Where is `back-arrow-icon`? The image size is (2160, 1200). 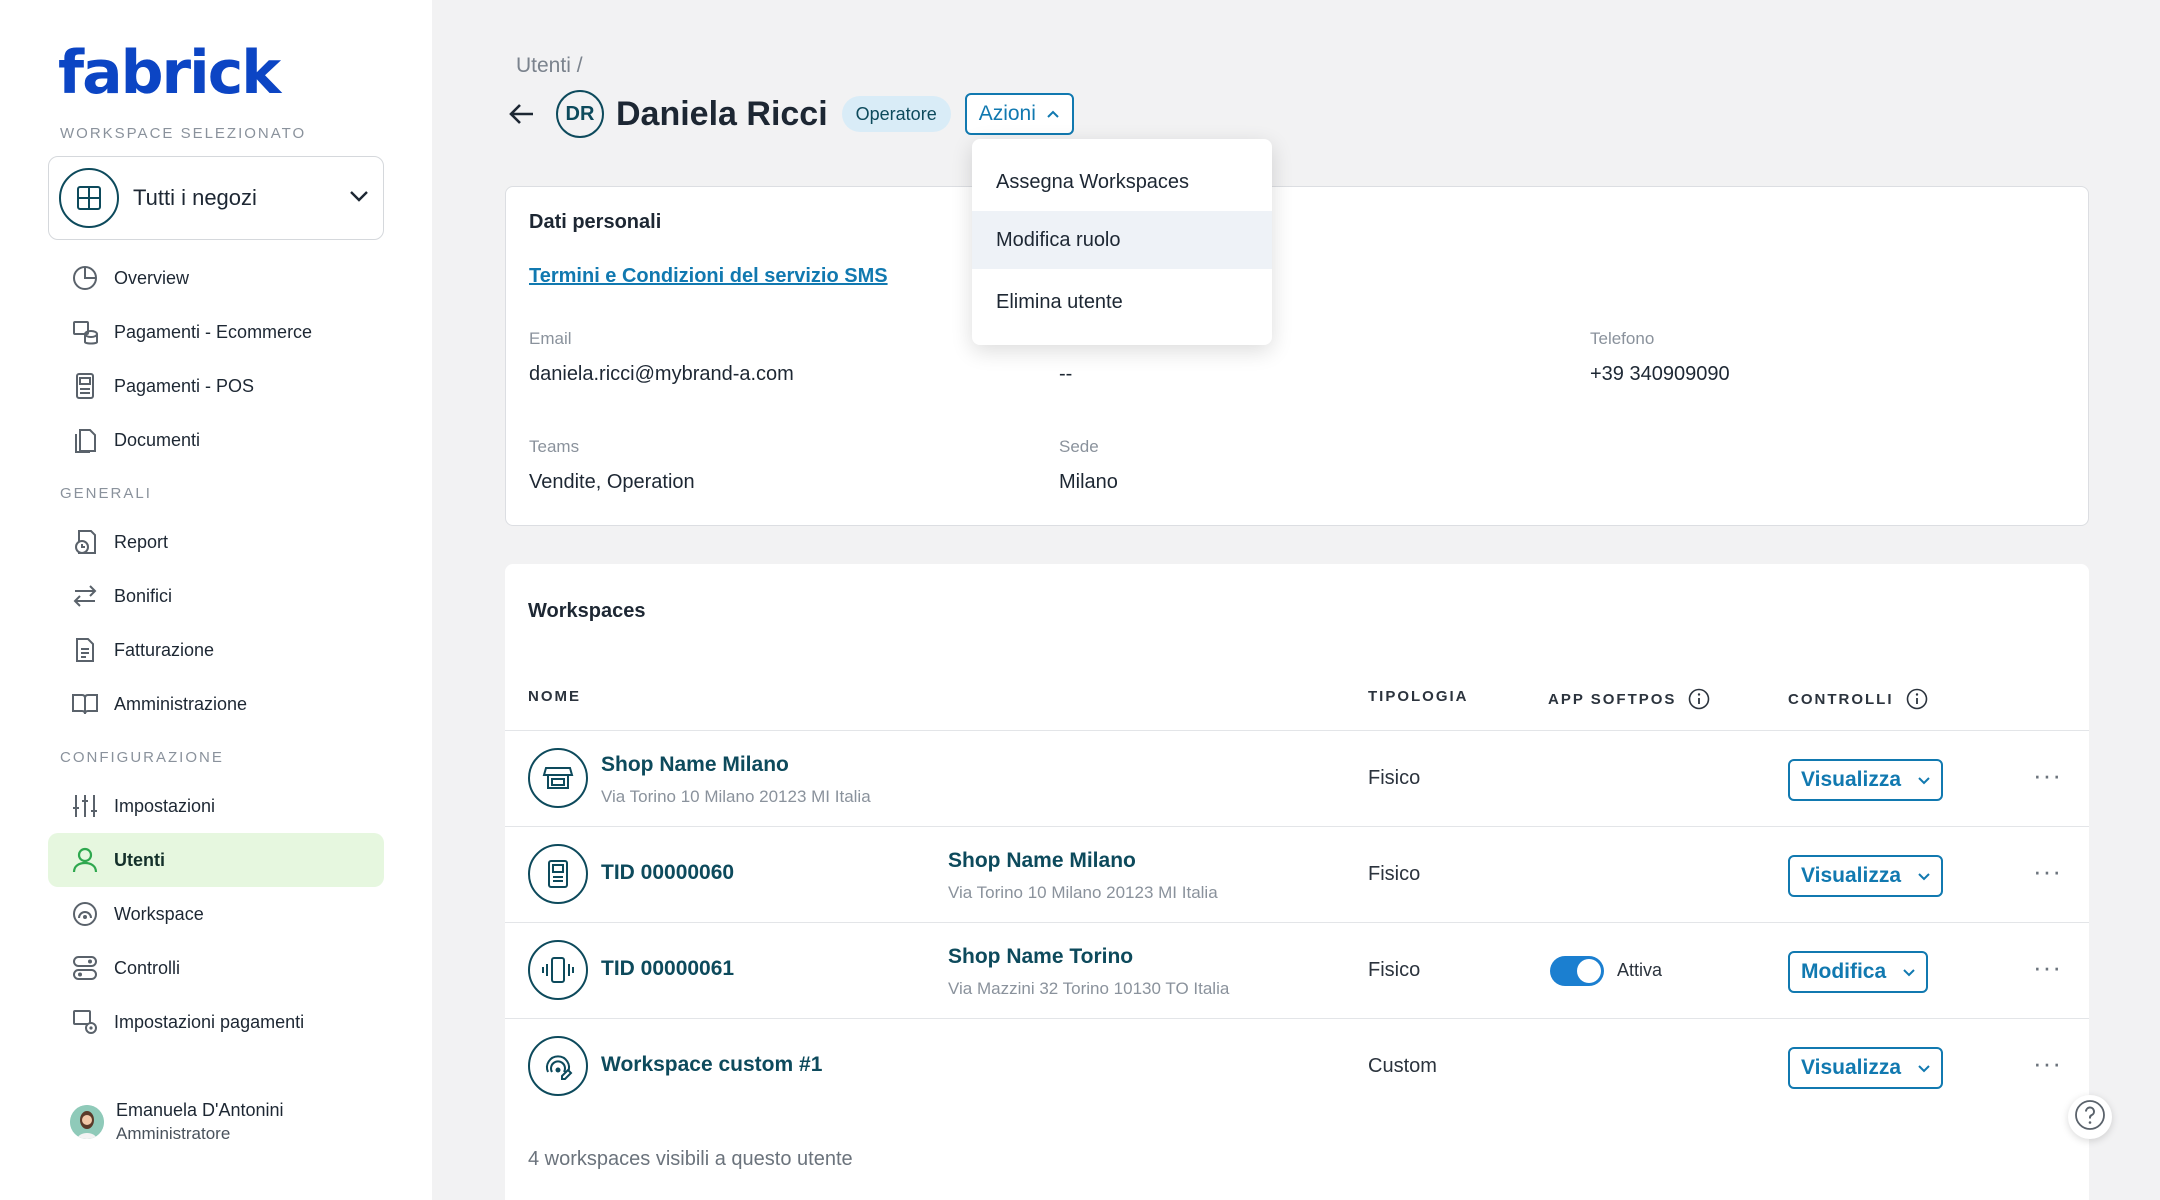 back-arrow-icon is located at coordinates (522, 114).